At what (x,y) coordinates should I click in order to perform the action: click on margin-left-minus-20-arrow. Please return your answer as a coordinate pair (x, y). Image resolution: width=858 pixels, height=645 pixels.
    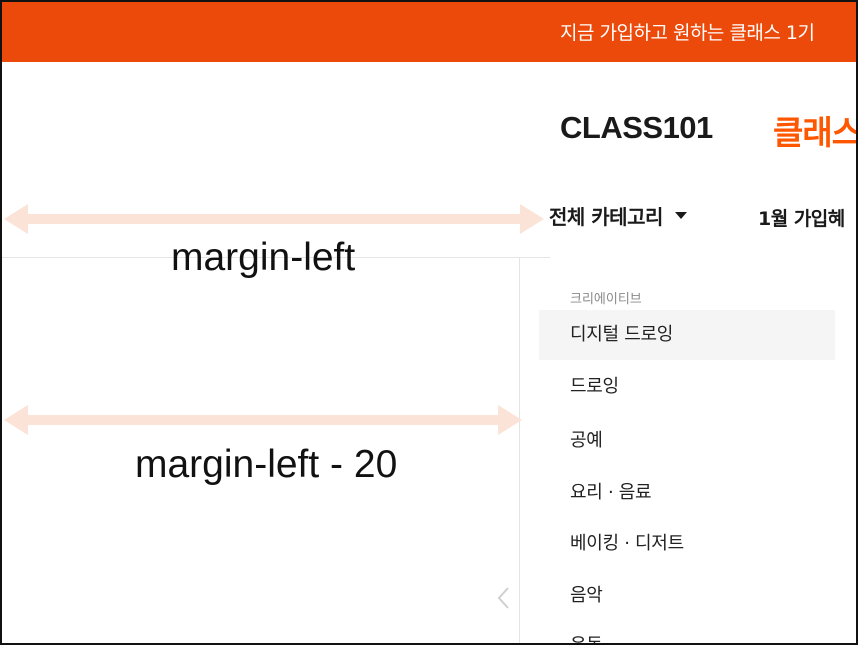
    Looking at the image, I should click on (263, 420).